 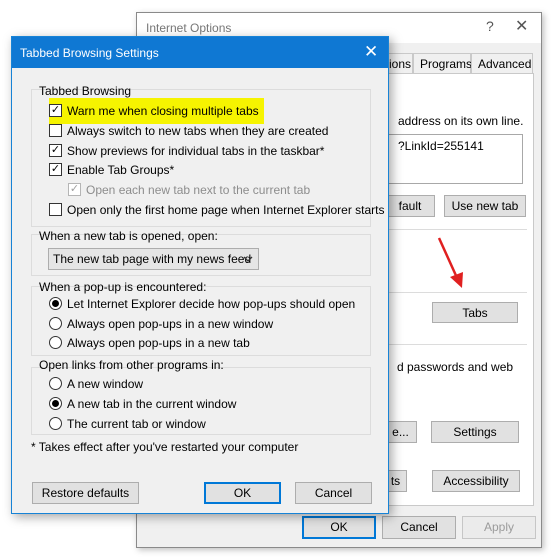 What do you see at coordinates (128, 236) in the screenshot?
I see `new-tab-group-label: When a new tab is opened, open:` at bounding box center [128, 236].